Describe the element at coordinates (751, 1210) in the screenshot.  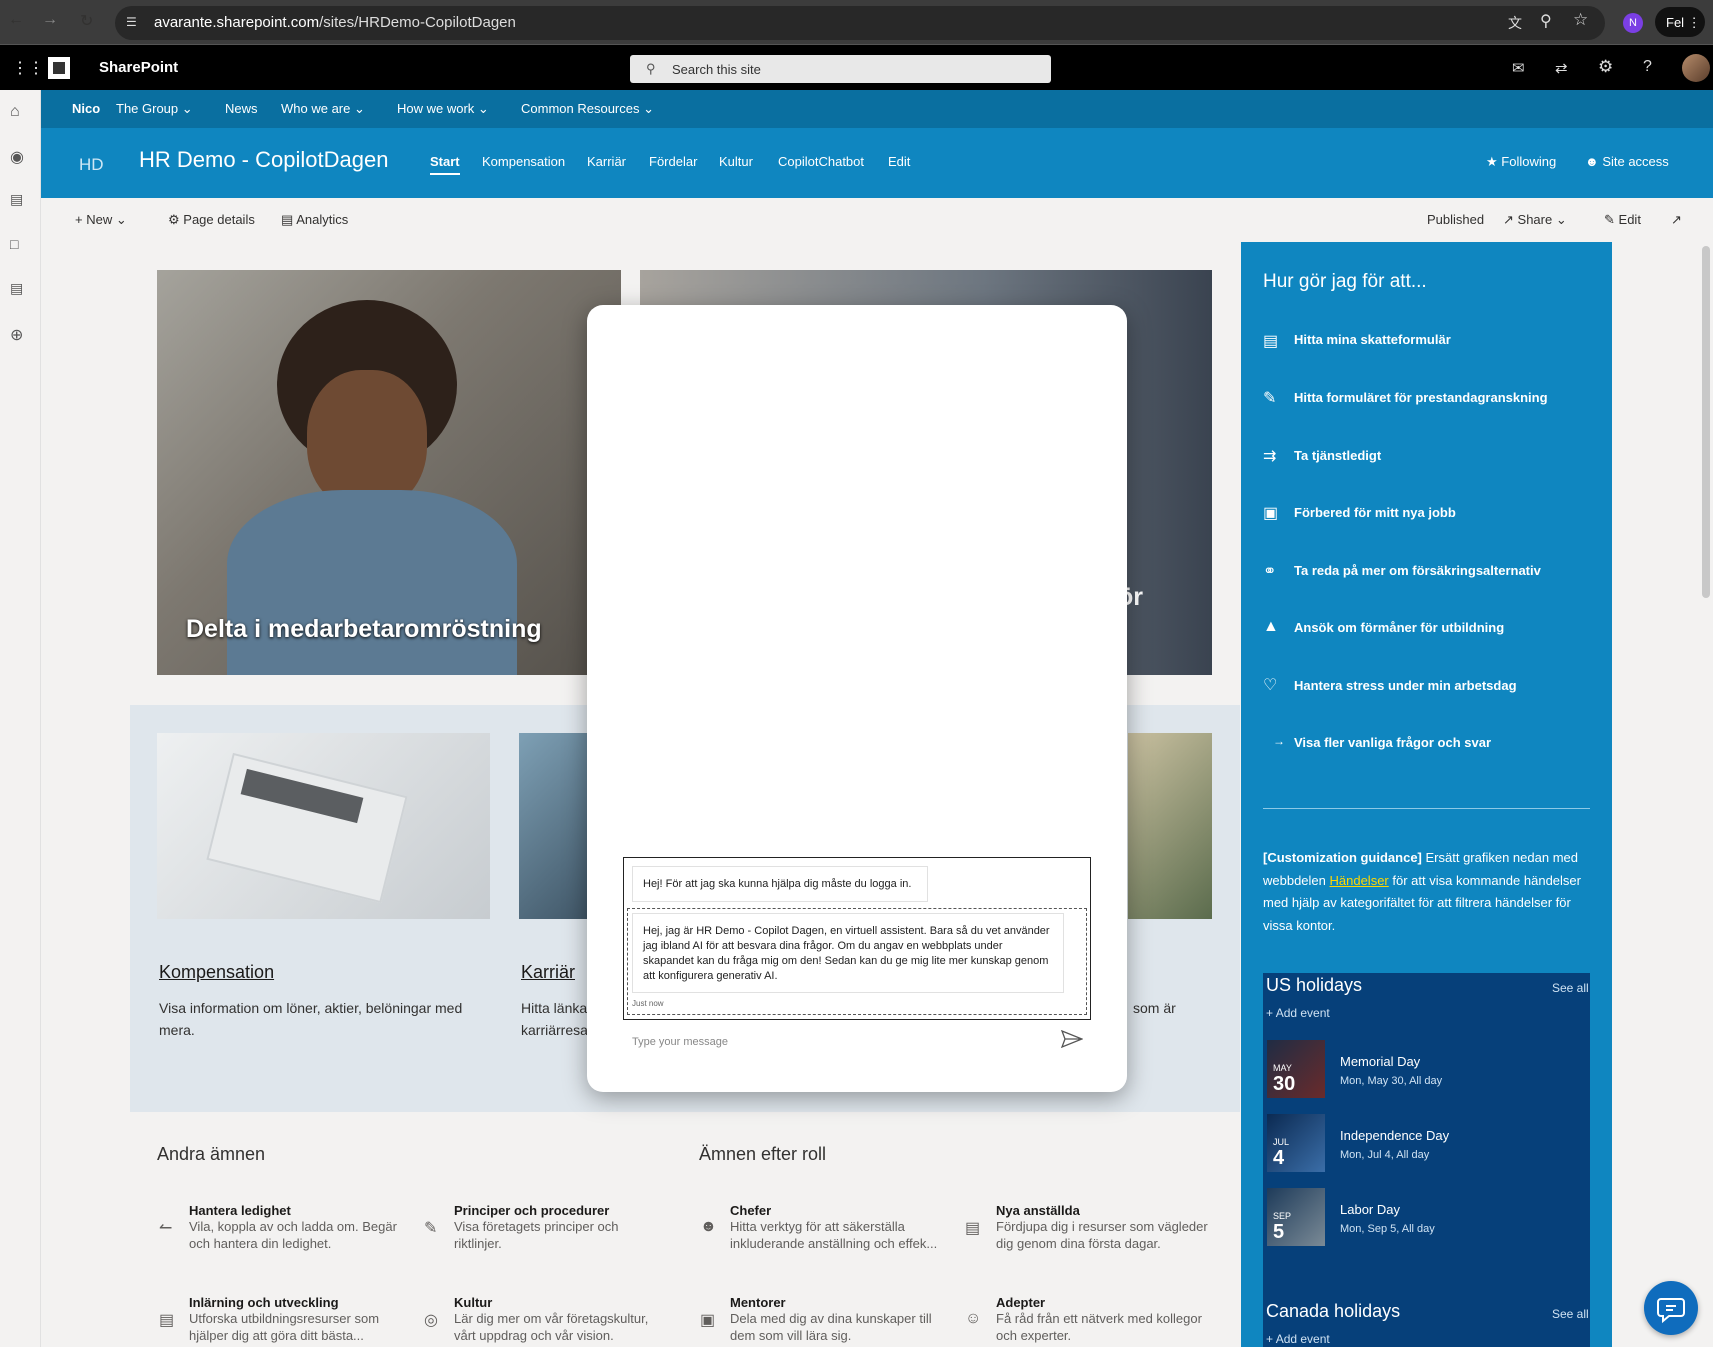
I see `topic-title: Chefer` at that location.